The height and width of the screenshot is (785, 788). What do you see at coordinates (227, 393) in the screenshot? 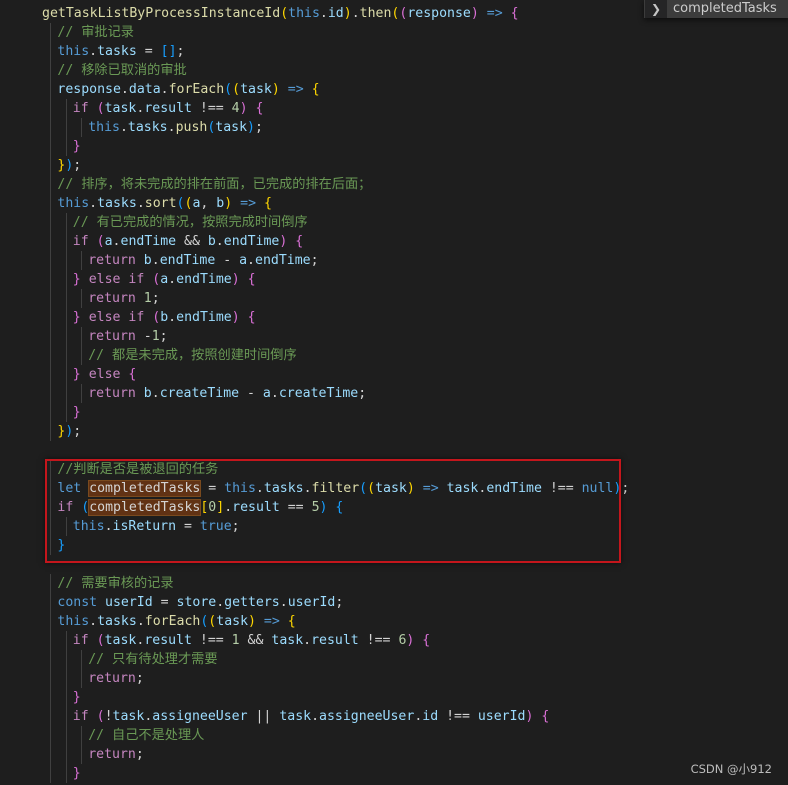
I see `code-line: return b.createTime - a.createTime;` at bounding box center [227, 393].